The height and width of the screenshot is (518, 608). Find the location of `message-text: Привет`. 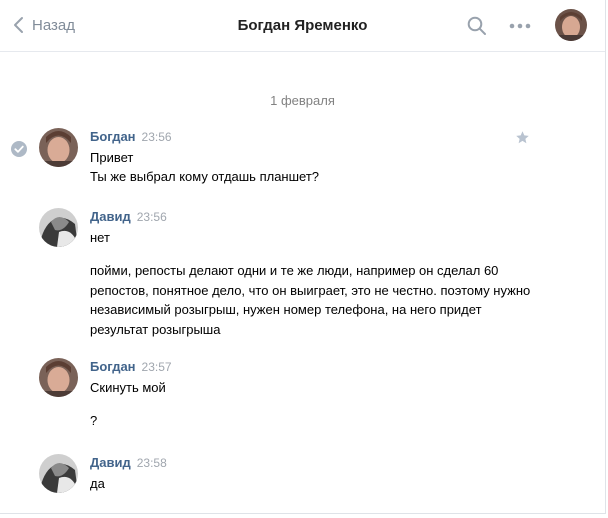

message-text: Привет is located at coordinates (112, 157).